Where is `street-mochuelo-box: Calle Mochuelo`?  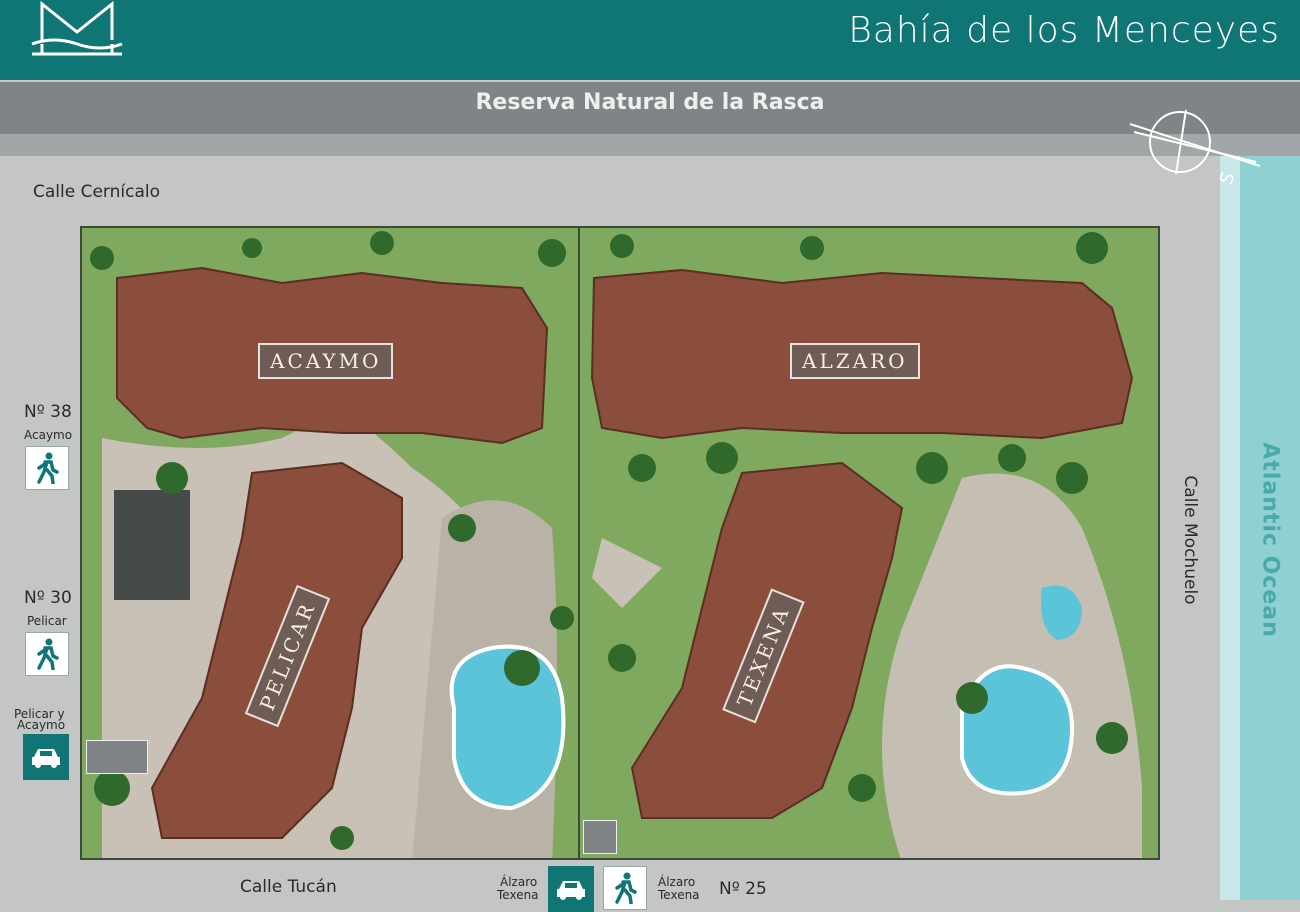
street-mochuelo-box: Calle Mochuelo is located at coordinates (1190, 540).